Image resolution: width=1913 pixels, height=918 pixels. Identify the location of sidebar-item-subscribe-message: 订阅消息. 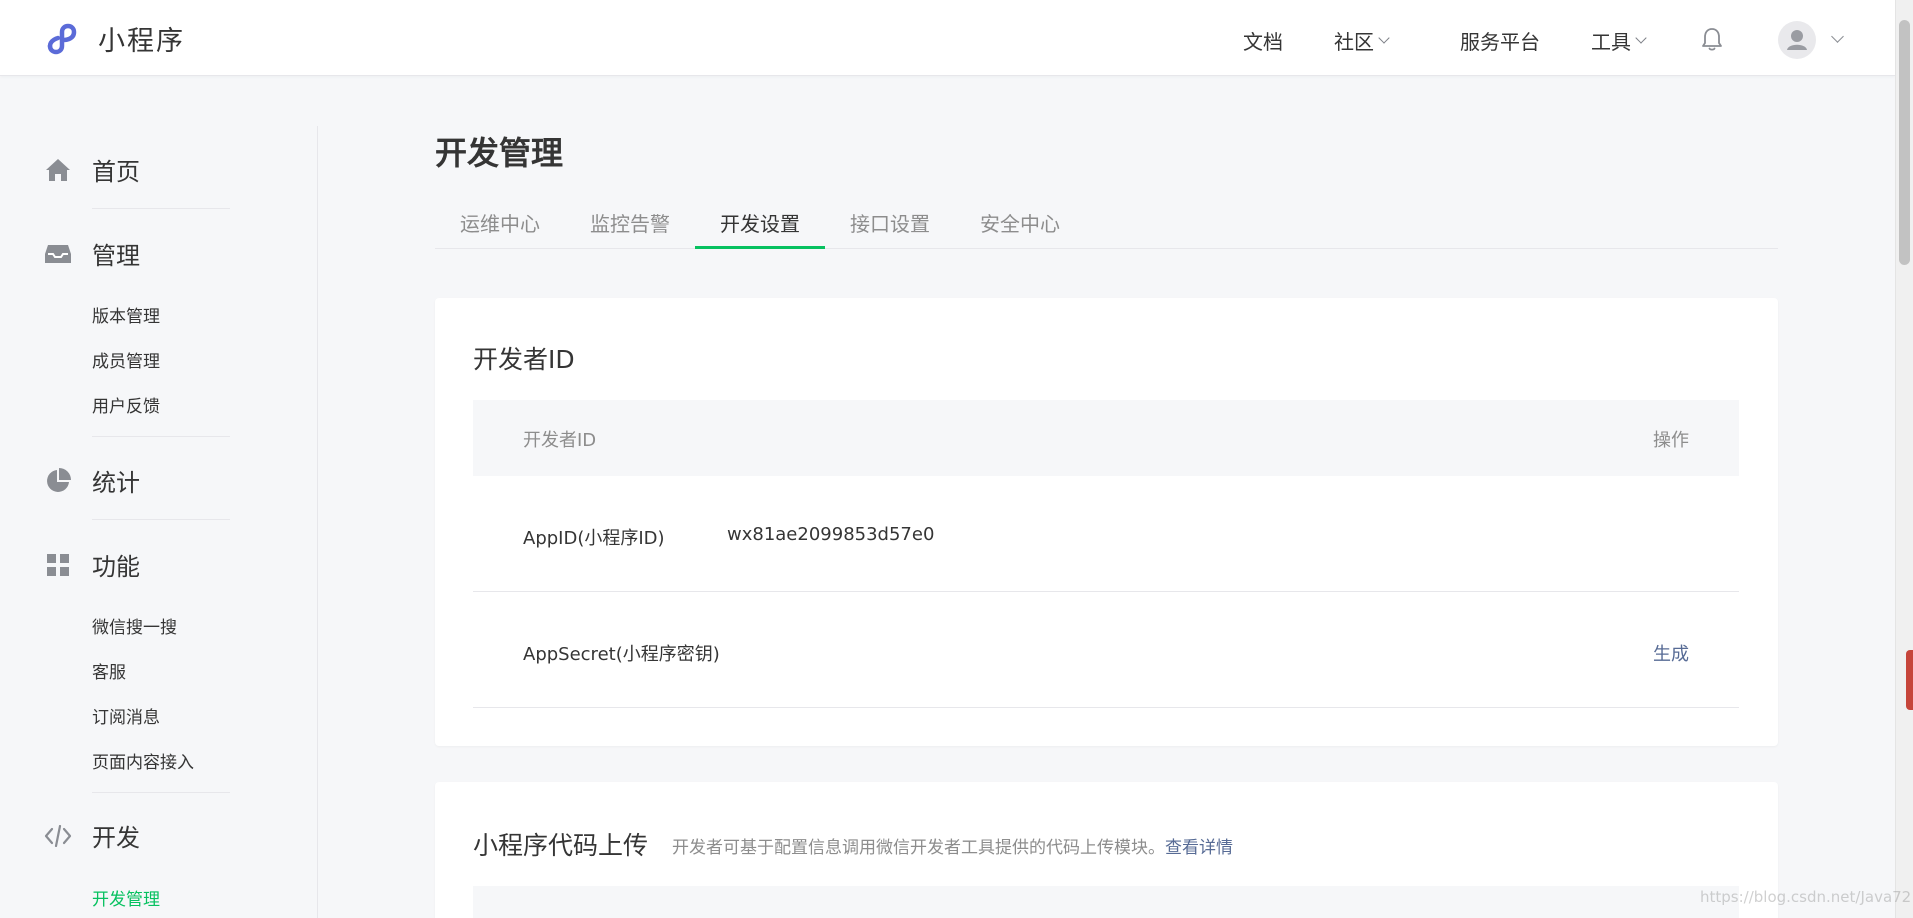
(126, 715).